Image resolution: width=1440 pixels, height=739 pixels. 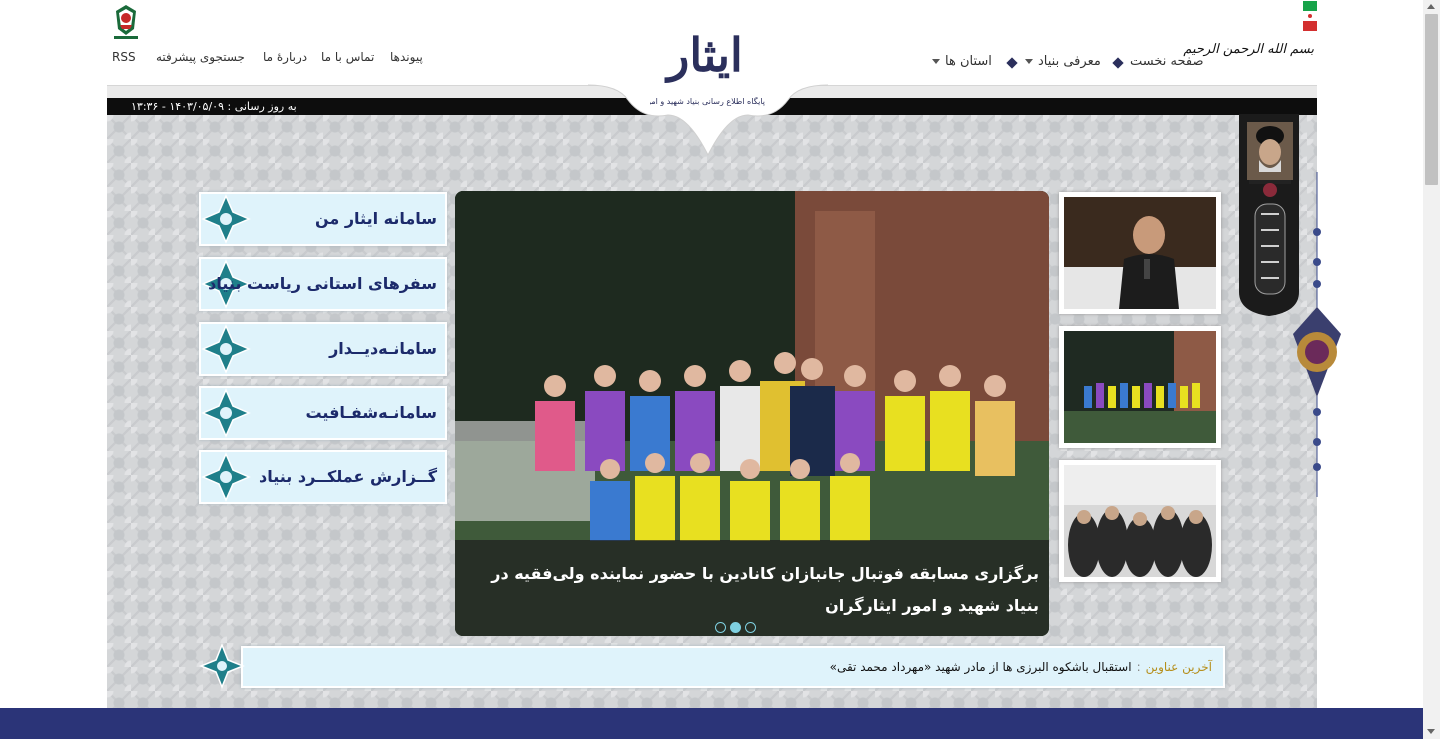 I want to click on sidebar-item-didar: سامانـه‌دیــدار, so click(x=323, y=349).